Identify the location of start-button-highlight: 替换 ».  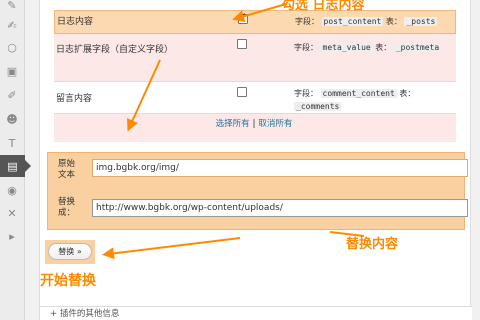
(70, 252).